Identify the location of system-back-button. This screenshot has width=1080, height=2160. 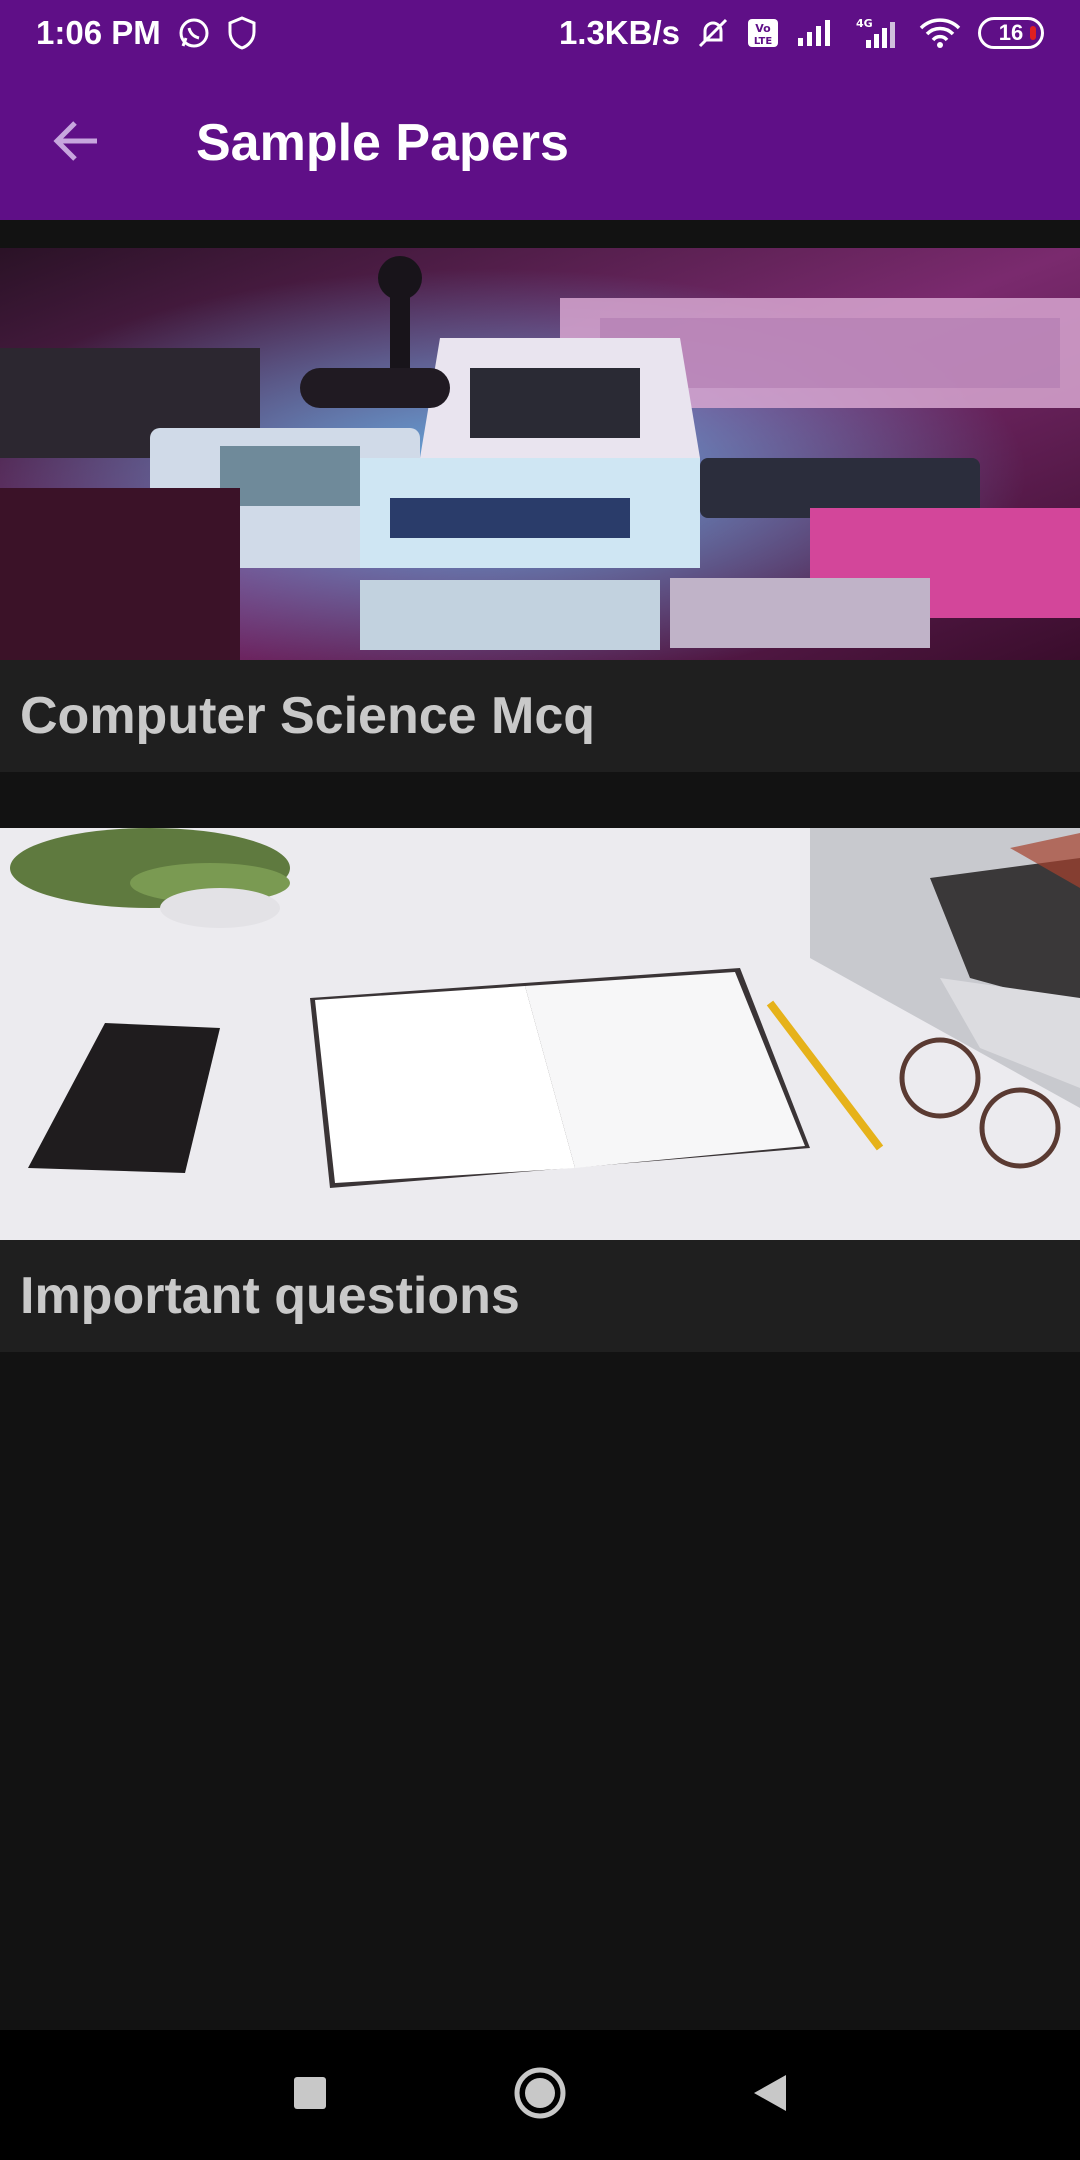
(770, 2095).